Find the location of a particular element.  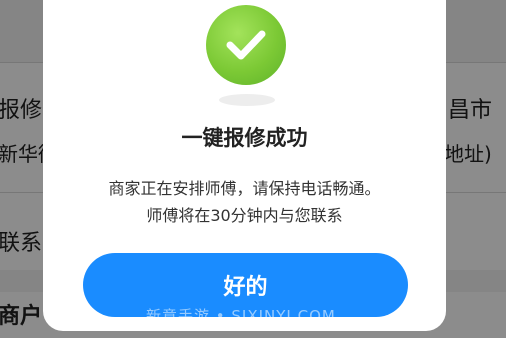

watermark: 新意手游 • SJXINYI.COM is located at coordinates (241, 316).